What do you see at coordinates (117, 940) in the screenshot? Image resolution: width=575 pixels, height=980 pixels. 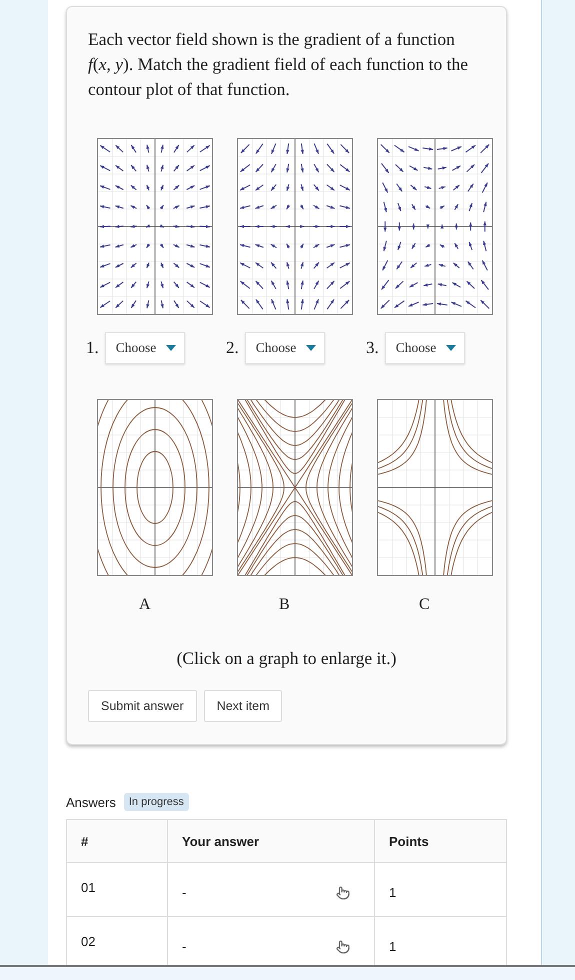 I see `table-cell: 02` at bounding box center [117, 940].